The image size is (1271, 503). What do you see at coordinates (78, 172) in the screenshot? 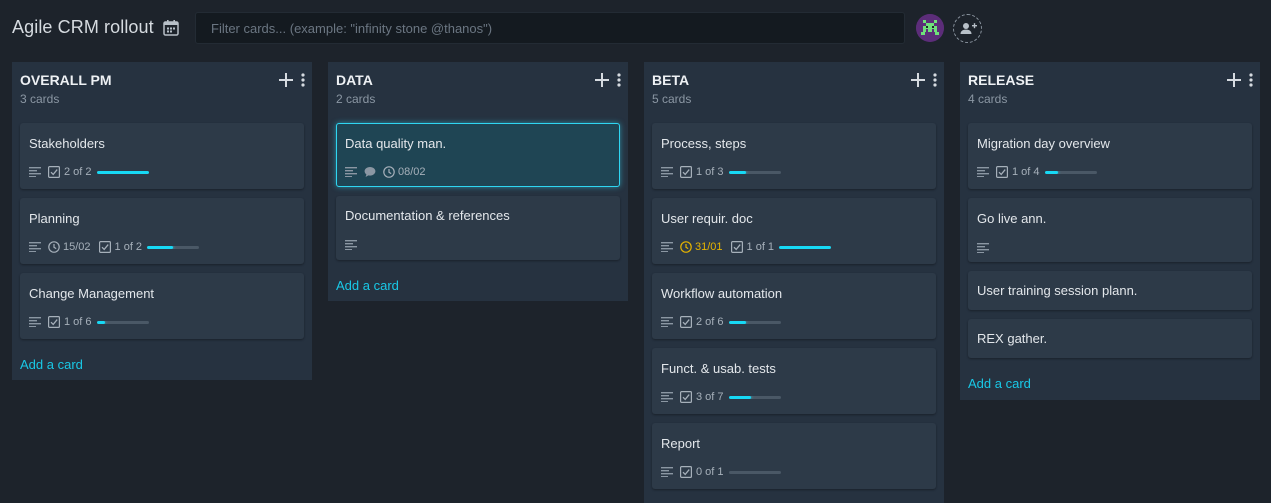
I see `checklist-count: 2 of 2` at bounding box center [78, 172].